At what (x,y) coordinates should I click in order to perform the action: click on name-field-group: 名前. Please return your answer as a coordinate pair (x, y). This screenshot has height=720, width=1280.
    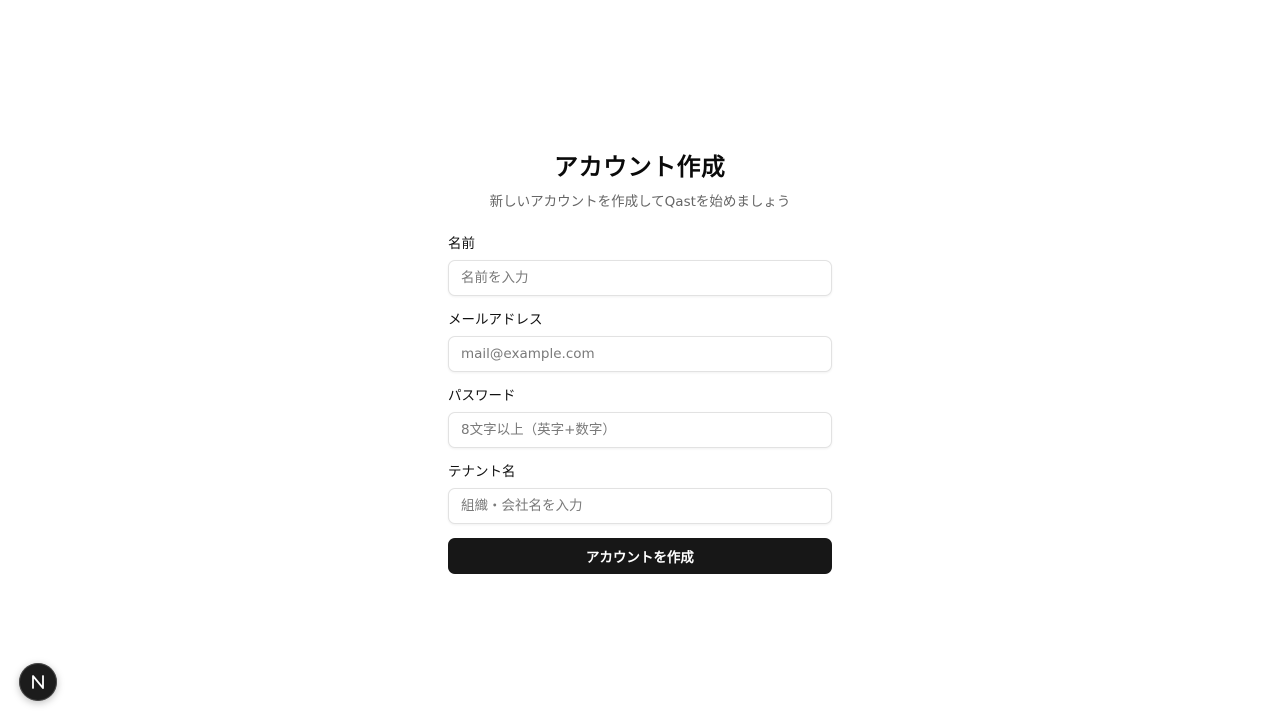
    Looking at the image, I should click on (640, 265).